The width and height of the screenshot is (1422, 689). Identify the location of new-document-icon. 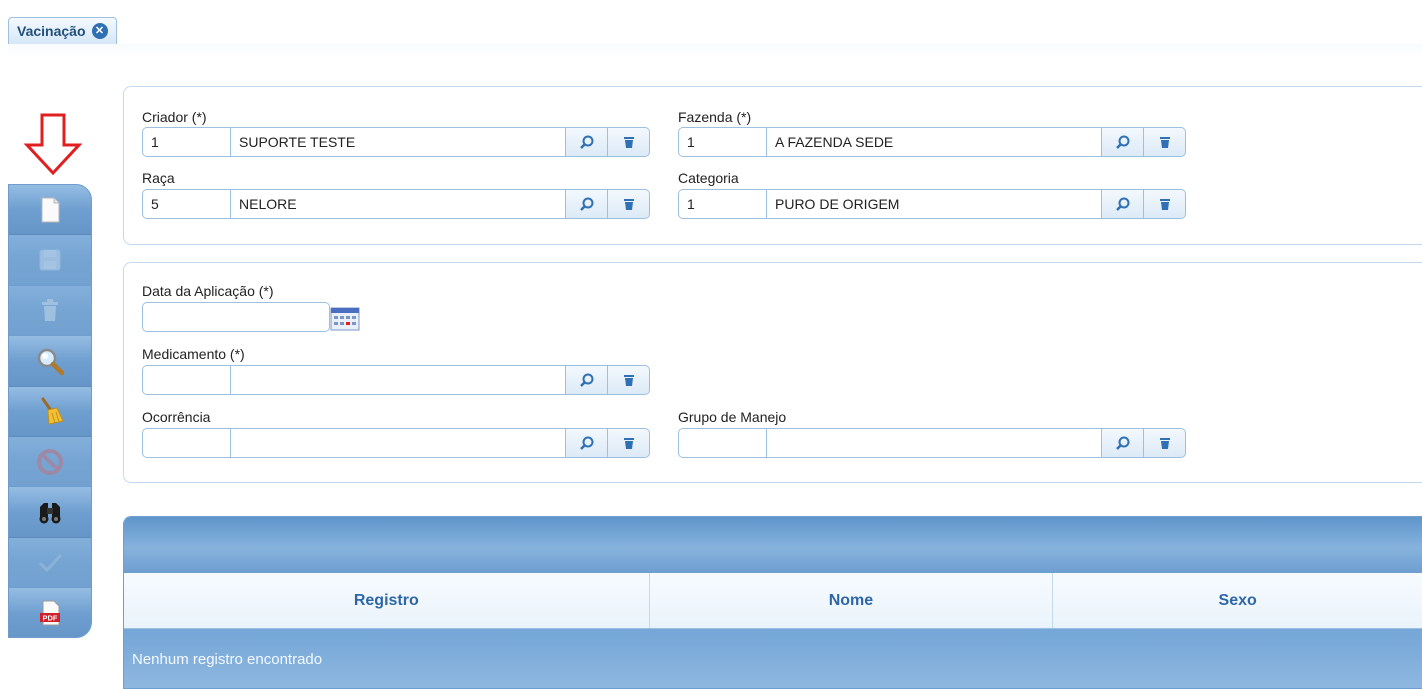
(50, 210).